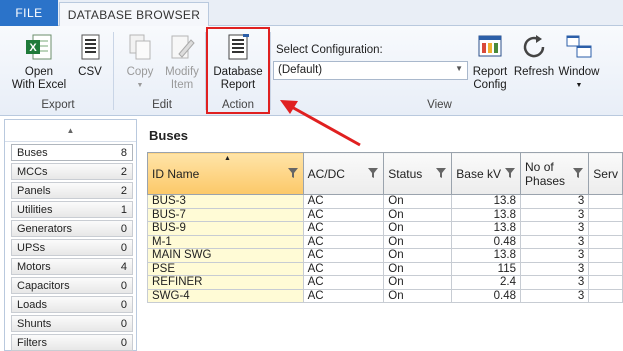 The image size is (623, 351). I want to click on open-with-excel-button: X Open With Excel, so click(39, 62).